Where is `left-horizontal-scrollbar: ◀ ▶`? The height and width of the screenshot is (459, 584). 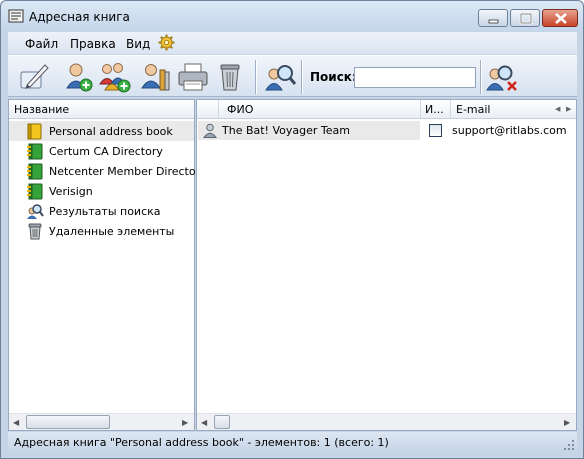 left-horizontal-scrollbar: ◀ ▶ is located at coordinates (101, 421).